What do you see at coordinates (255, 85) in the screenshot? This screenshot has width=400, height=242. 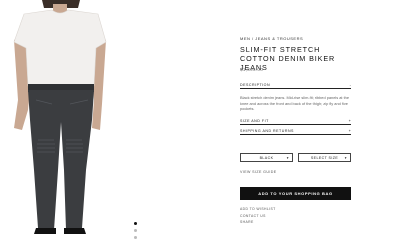 I see `accordion-description-label: DESCRIPTION` at bounding box center [255, 85].